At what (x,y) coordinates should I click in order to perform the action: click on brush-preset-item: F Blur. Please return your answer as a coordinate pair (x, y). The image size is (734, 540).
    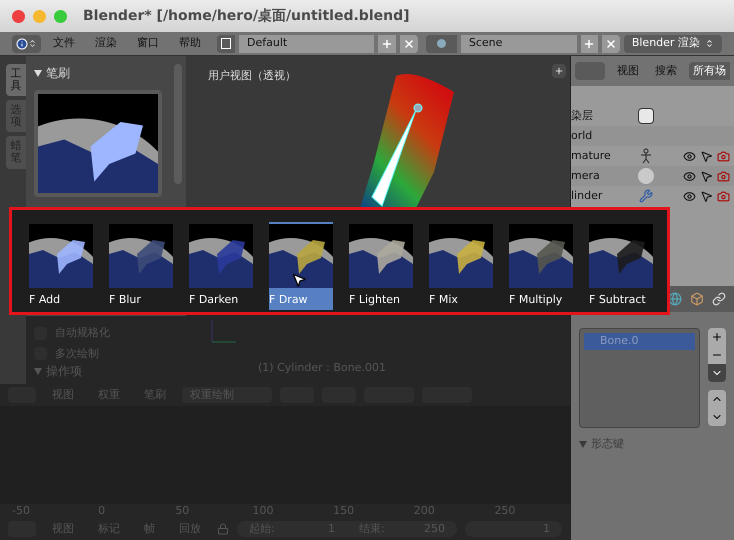
    Looking at the image, I should click on (141, 266).